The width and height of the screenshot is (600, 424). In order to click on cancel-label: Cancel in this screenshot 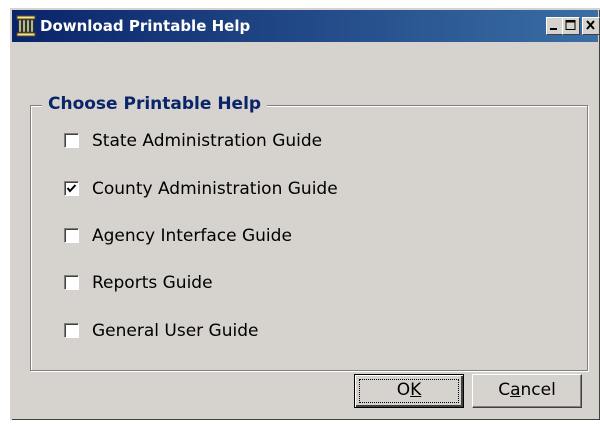, I will do `click(527, 390)`.